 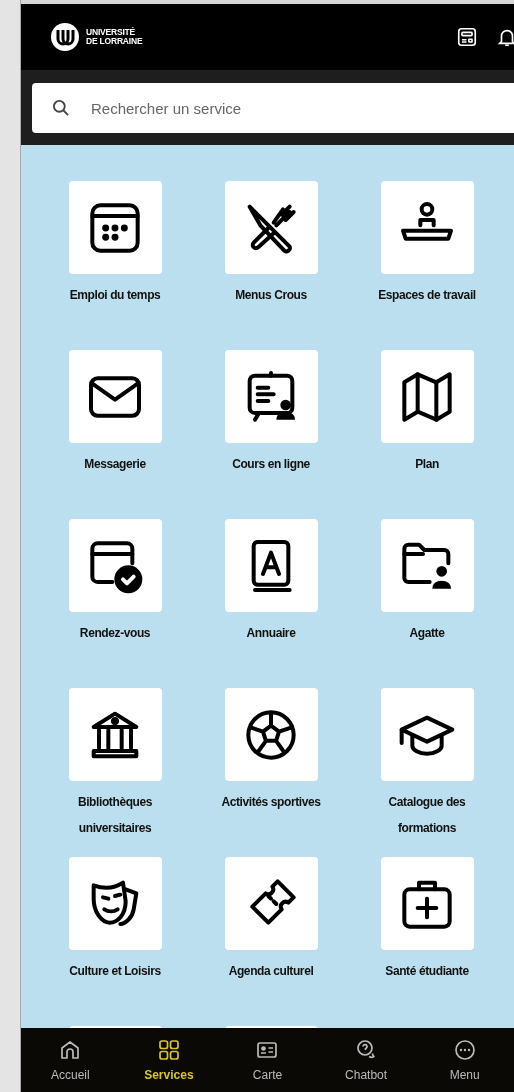 I want to click on service-label: Messagerie, so click(x=115, y=464).